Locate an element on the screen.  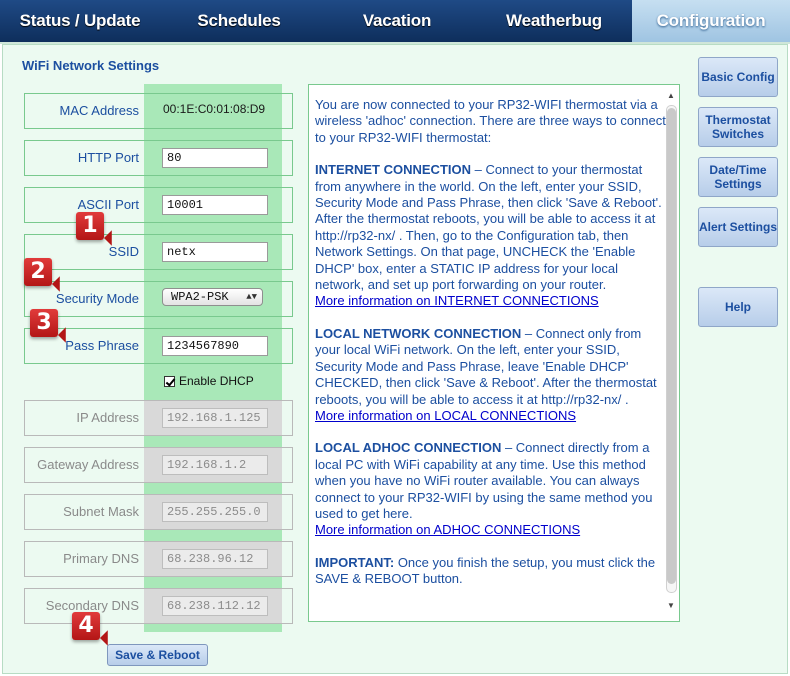
primary-dns-input is located at coordinates (215, 559).